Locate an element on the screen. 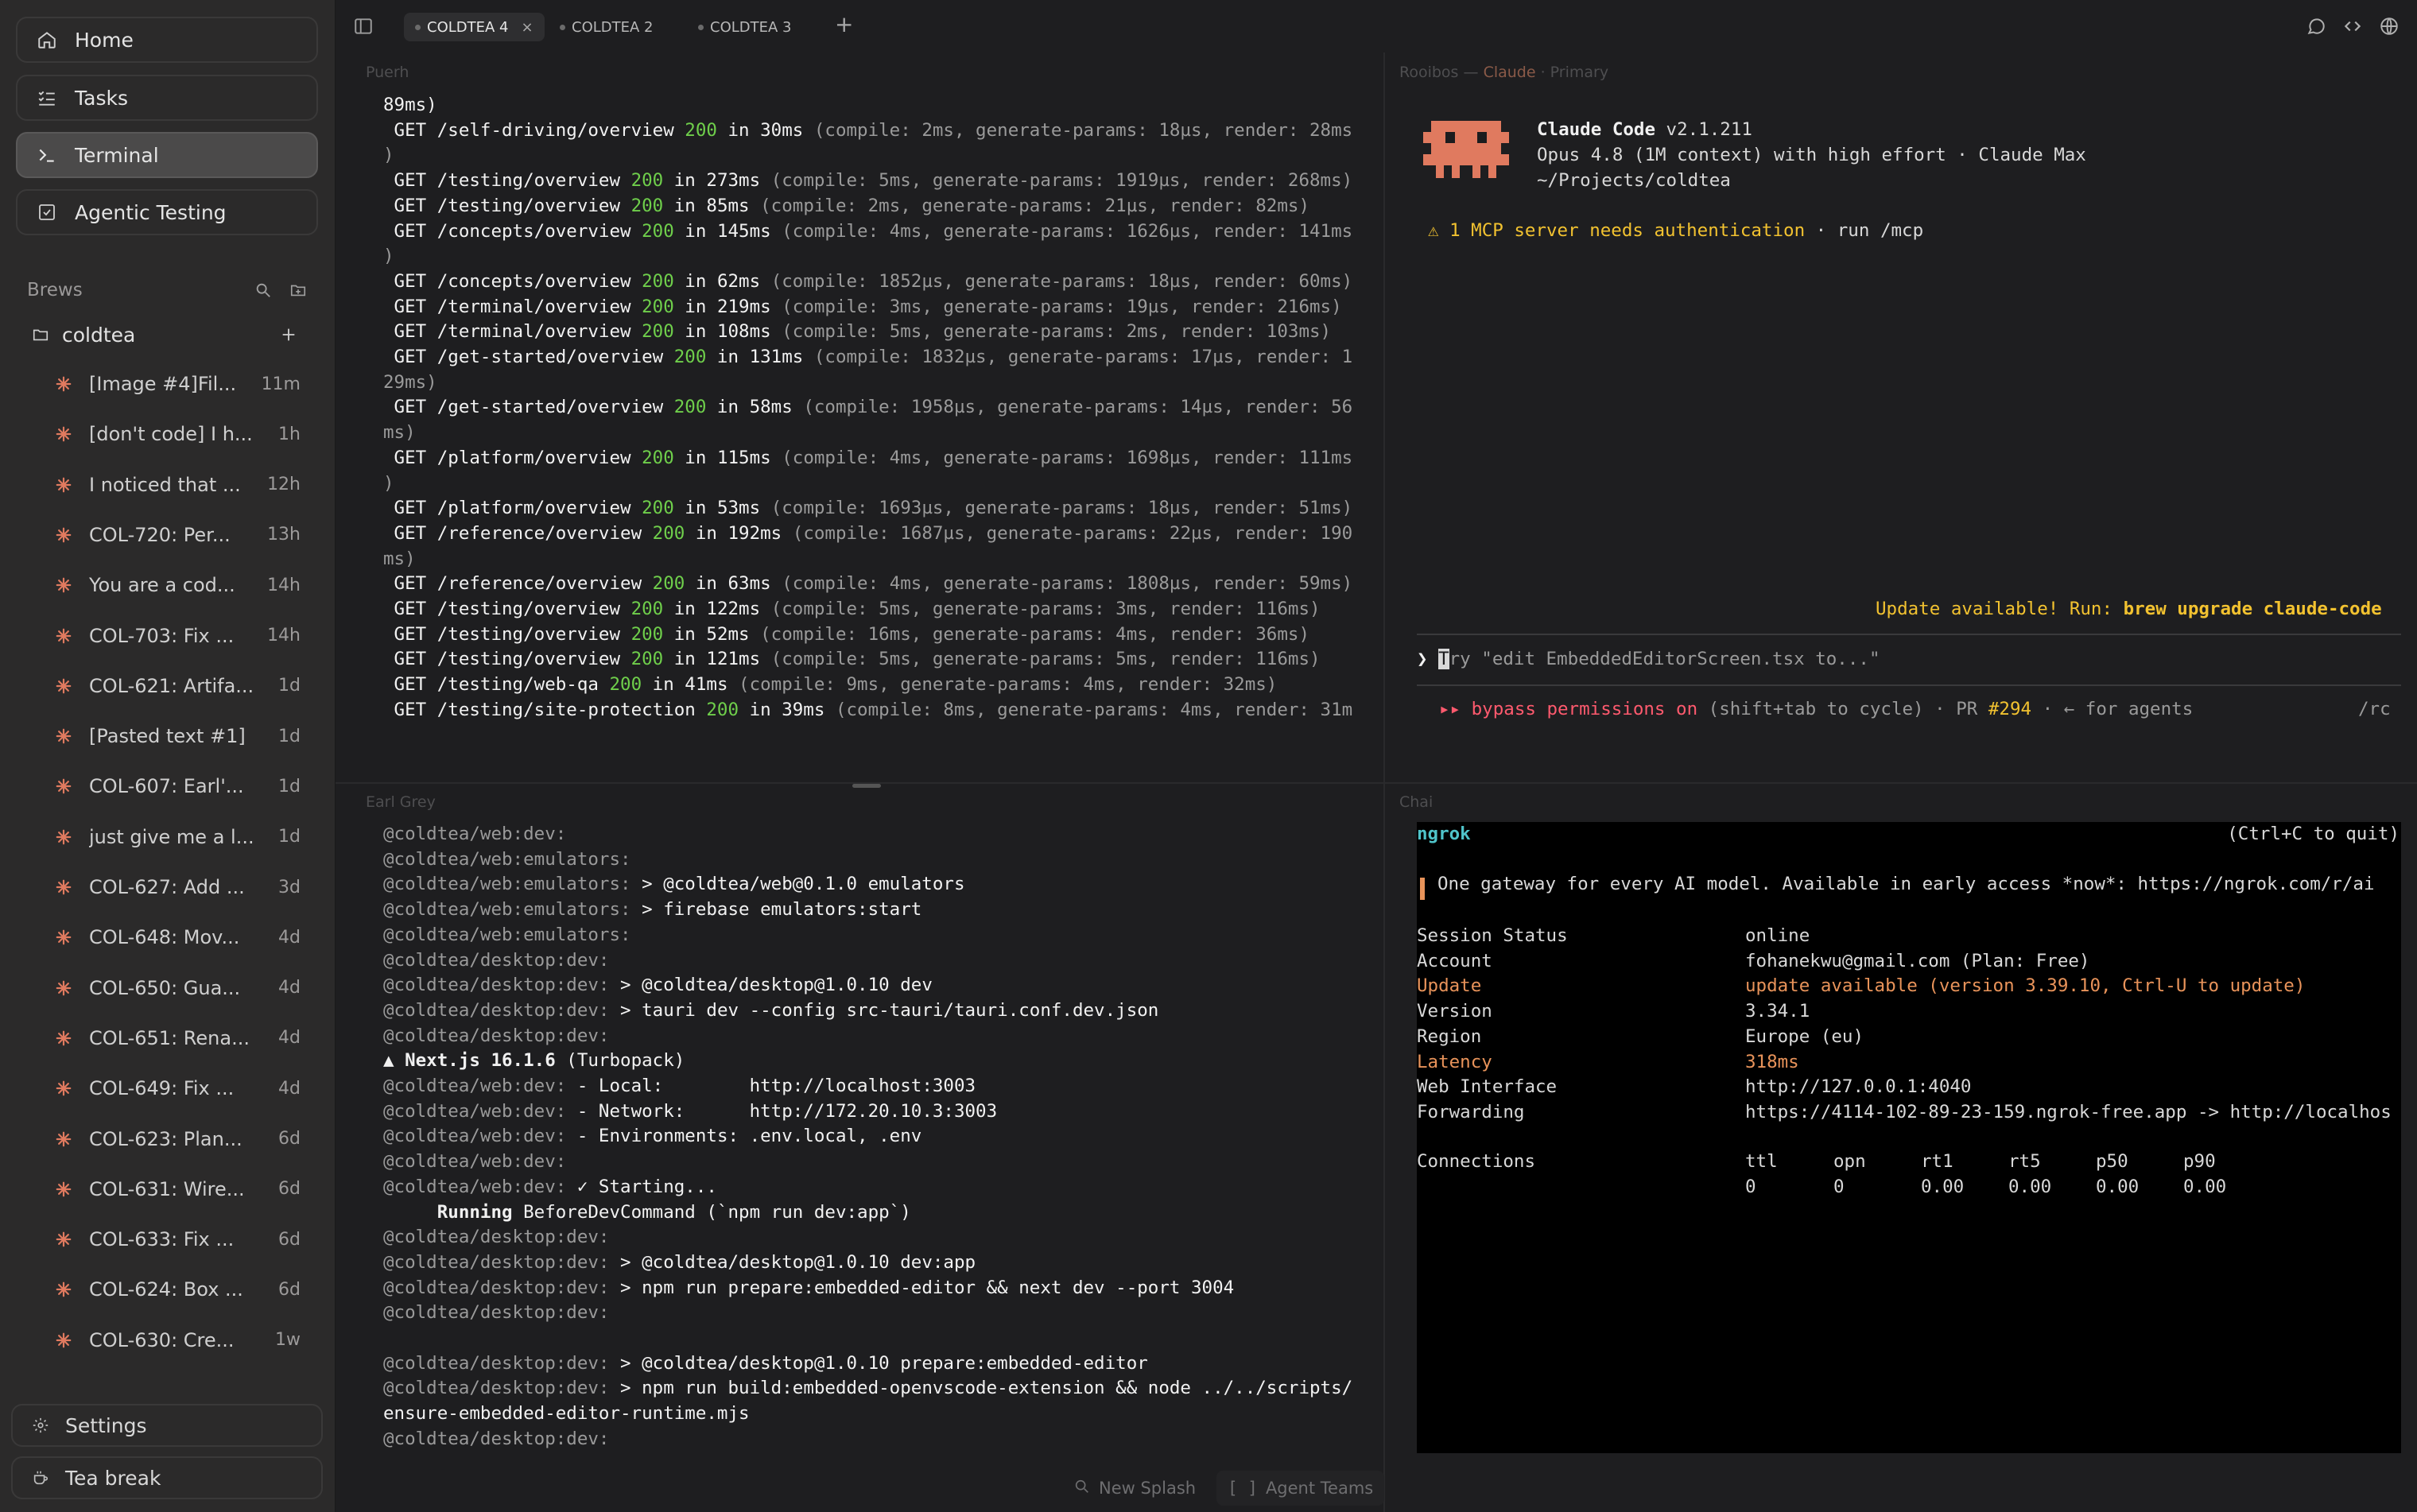  brew-item: COL-650: Gua... 4d is located at coordinates (177, 988).